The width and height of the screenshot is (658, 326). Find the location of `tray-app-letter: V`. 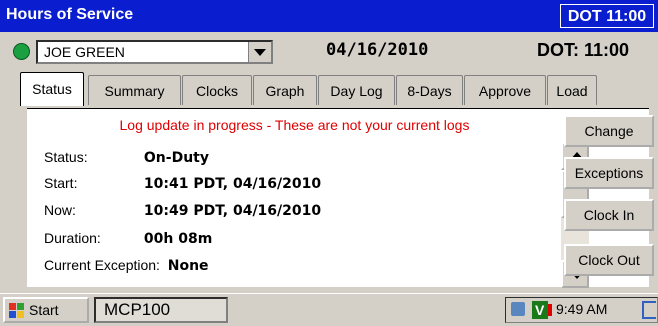

tray-app-letter: V is located at coordinates (540, 310).